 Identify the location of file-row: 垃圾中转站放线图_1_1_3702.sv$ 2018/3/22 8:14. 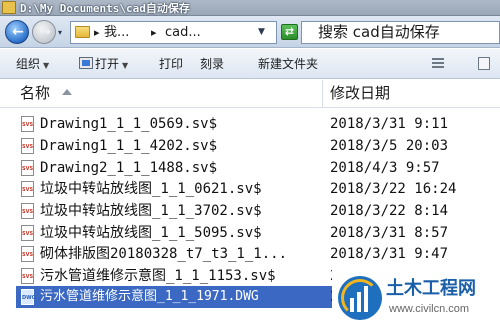
(250, 211).